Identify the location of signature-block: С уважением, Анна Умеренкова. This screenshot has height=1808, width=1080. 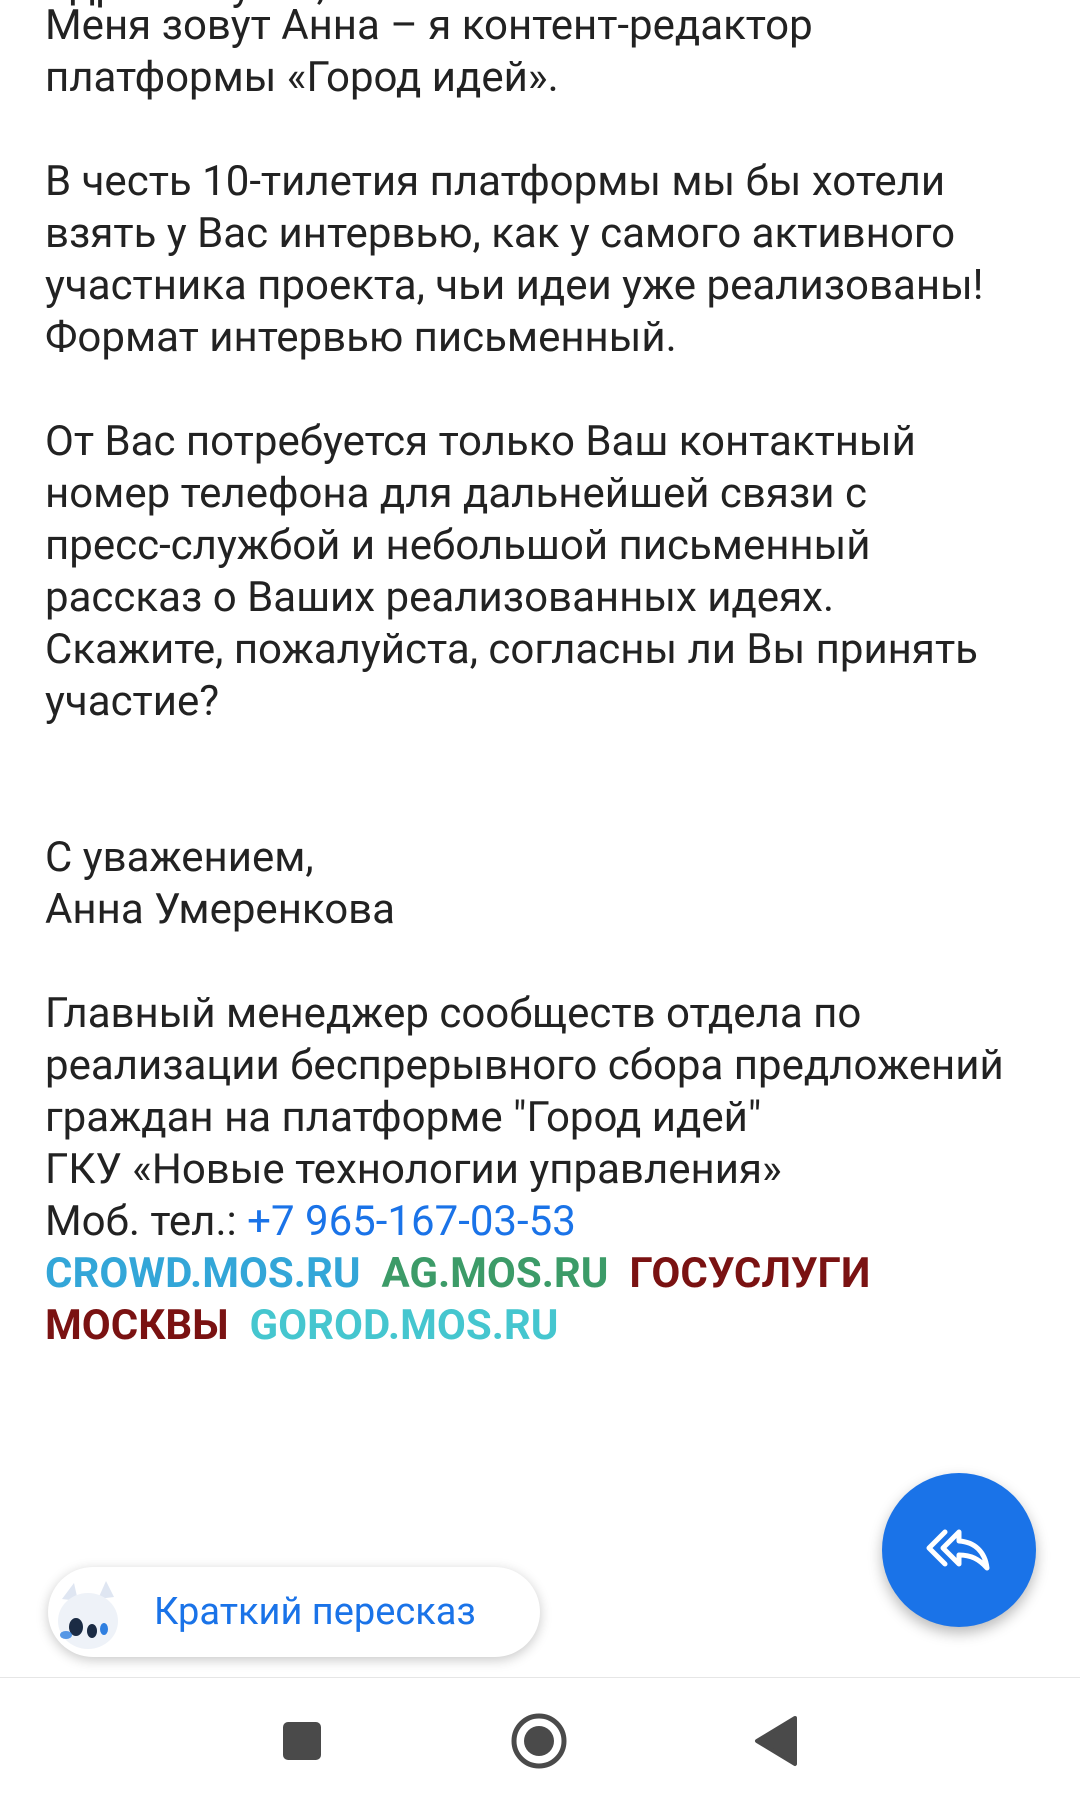
(545, 884).